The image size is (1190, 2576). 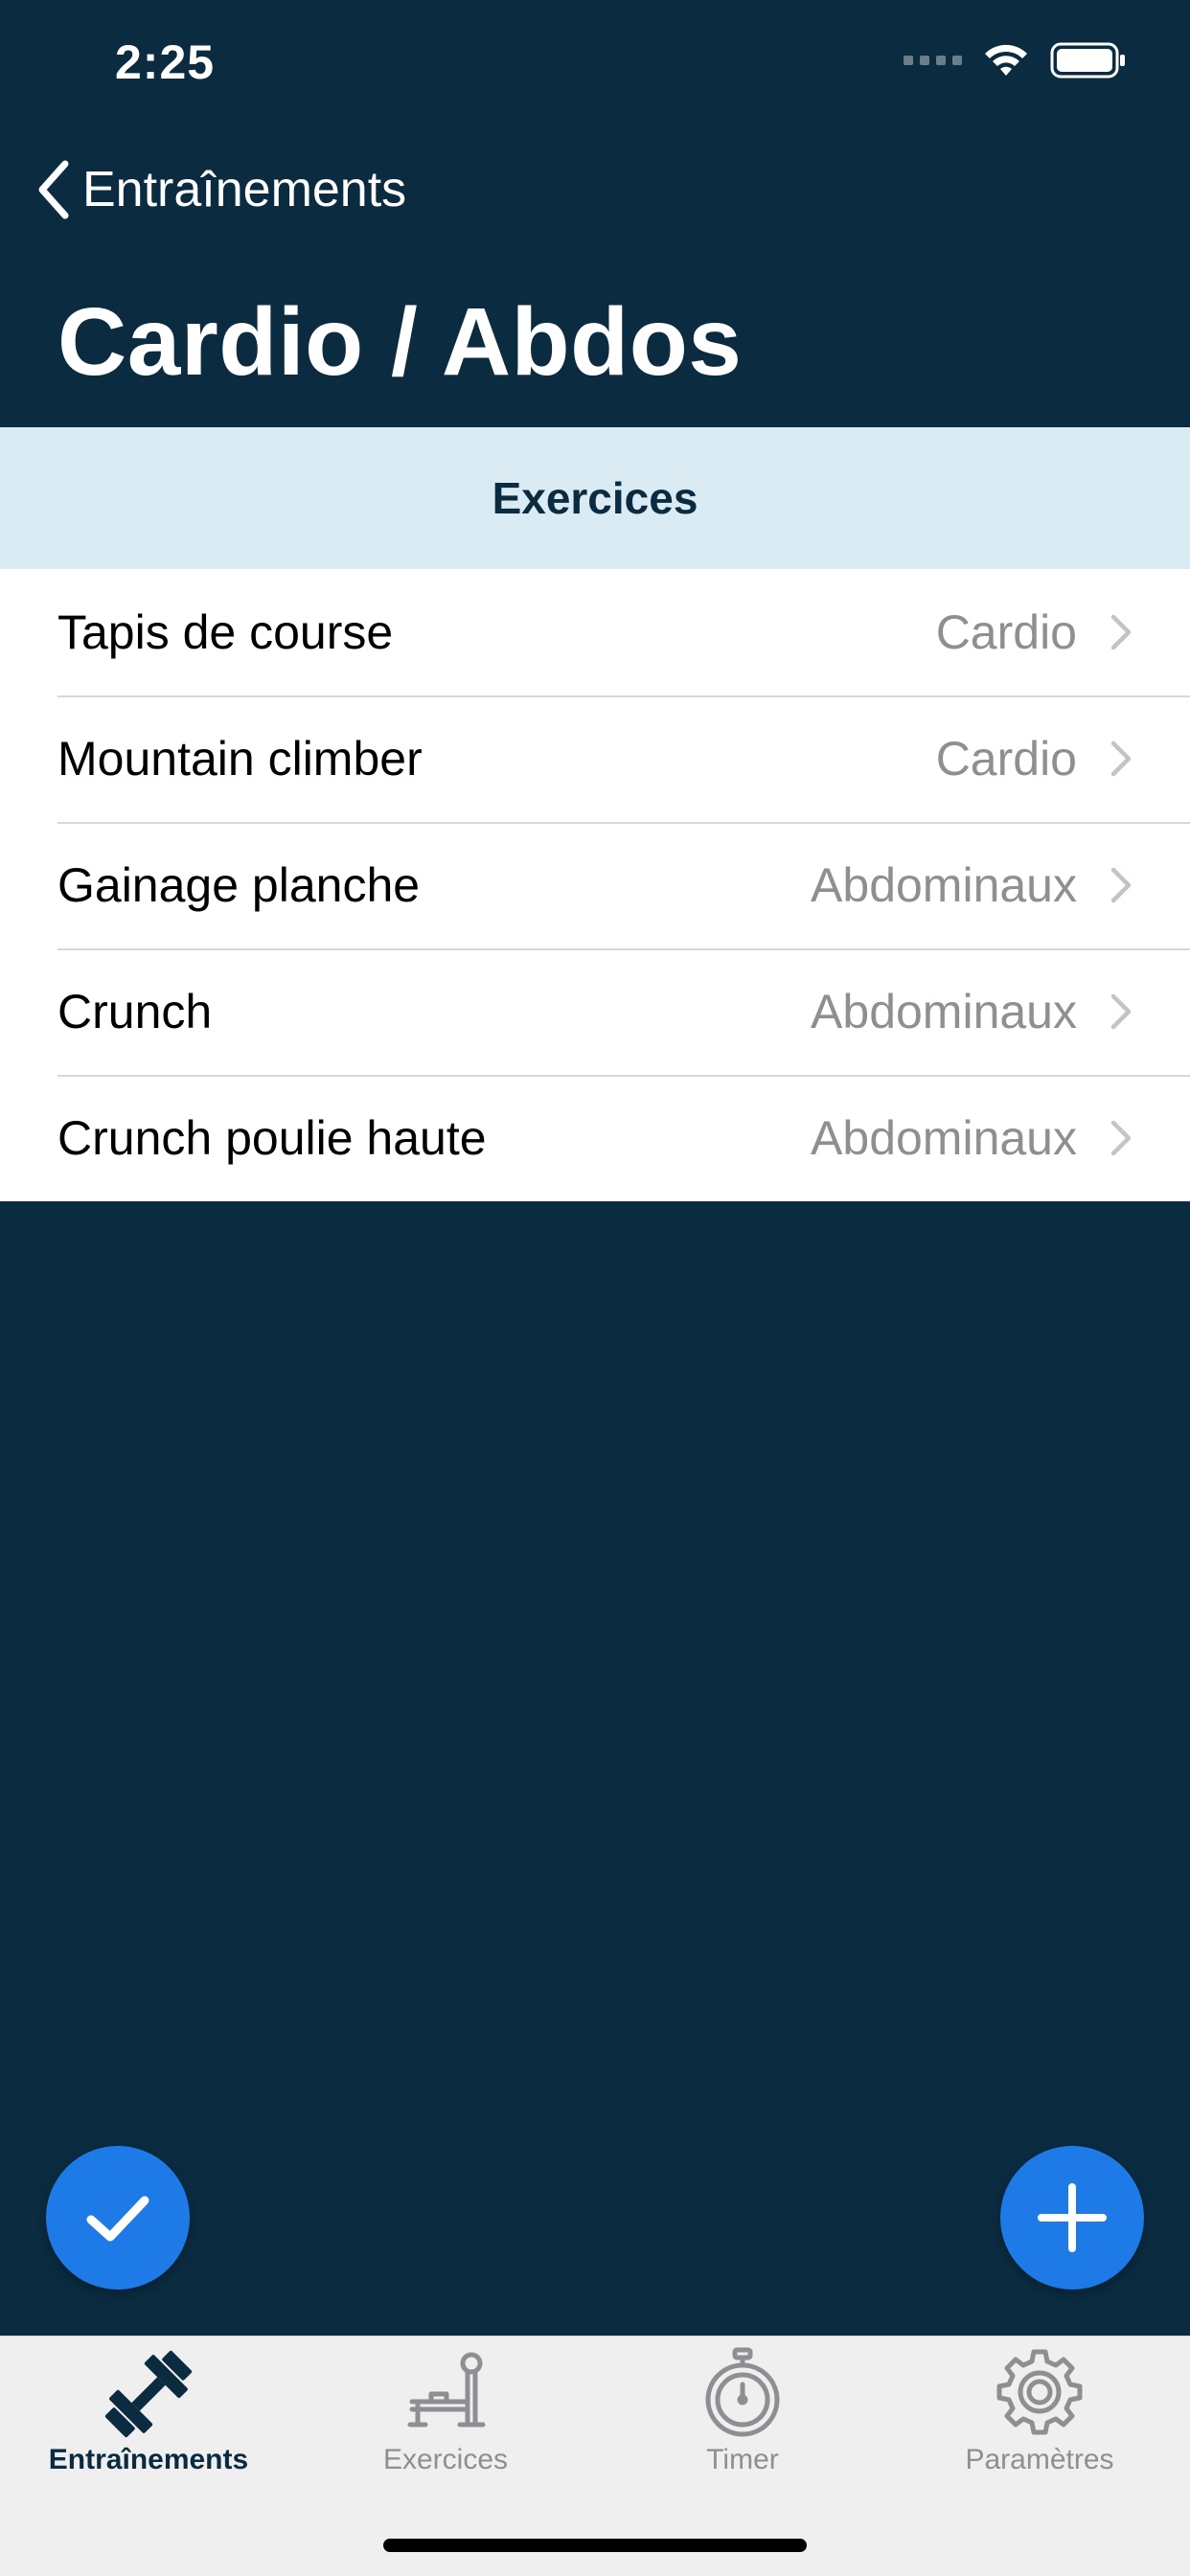 I want to click on tab-label: Entraînements, so click(x=148, y=2459).